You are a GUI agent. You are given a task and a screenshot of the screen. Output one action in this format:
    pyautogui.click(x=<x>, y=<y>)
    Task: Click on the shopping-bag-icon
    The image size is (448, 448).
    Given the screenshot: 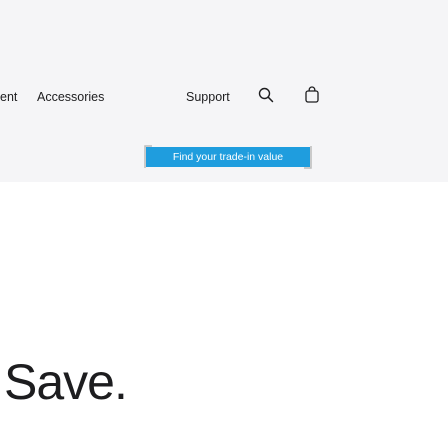 What is the action you would take?
    pyautogui.click(x=312, y=94)
    